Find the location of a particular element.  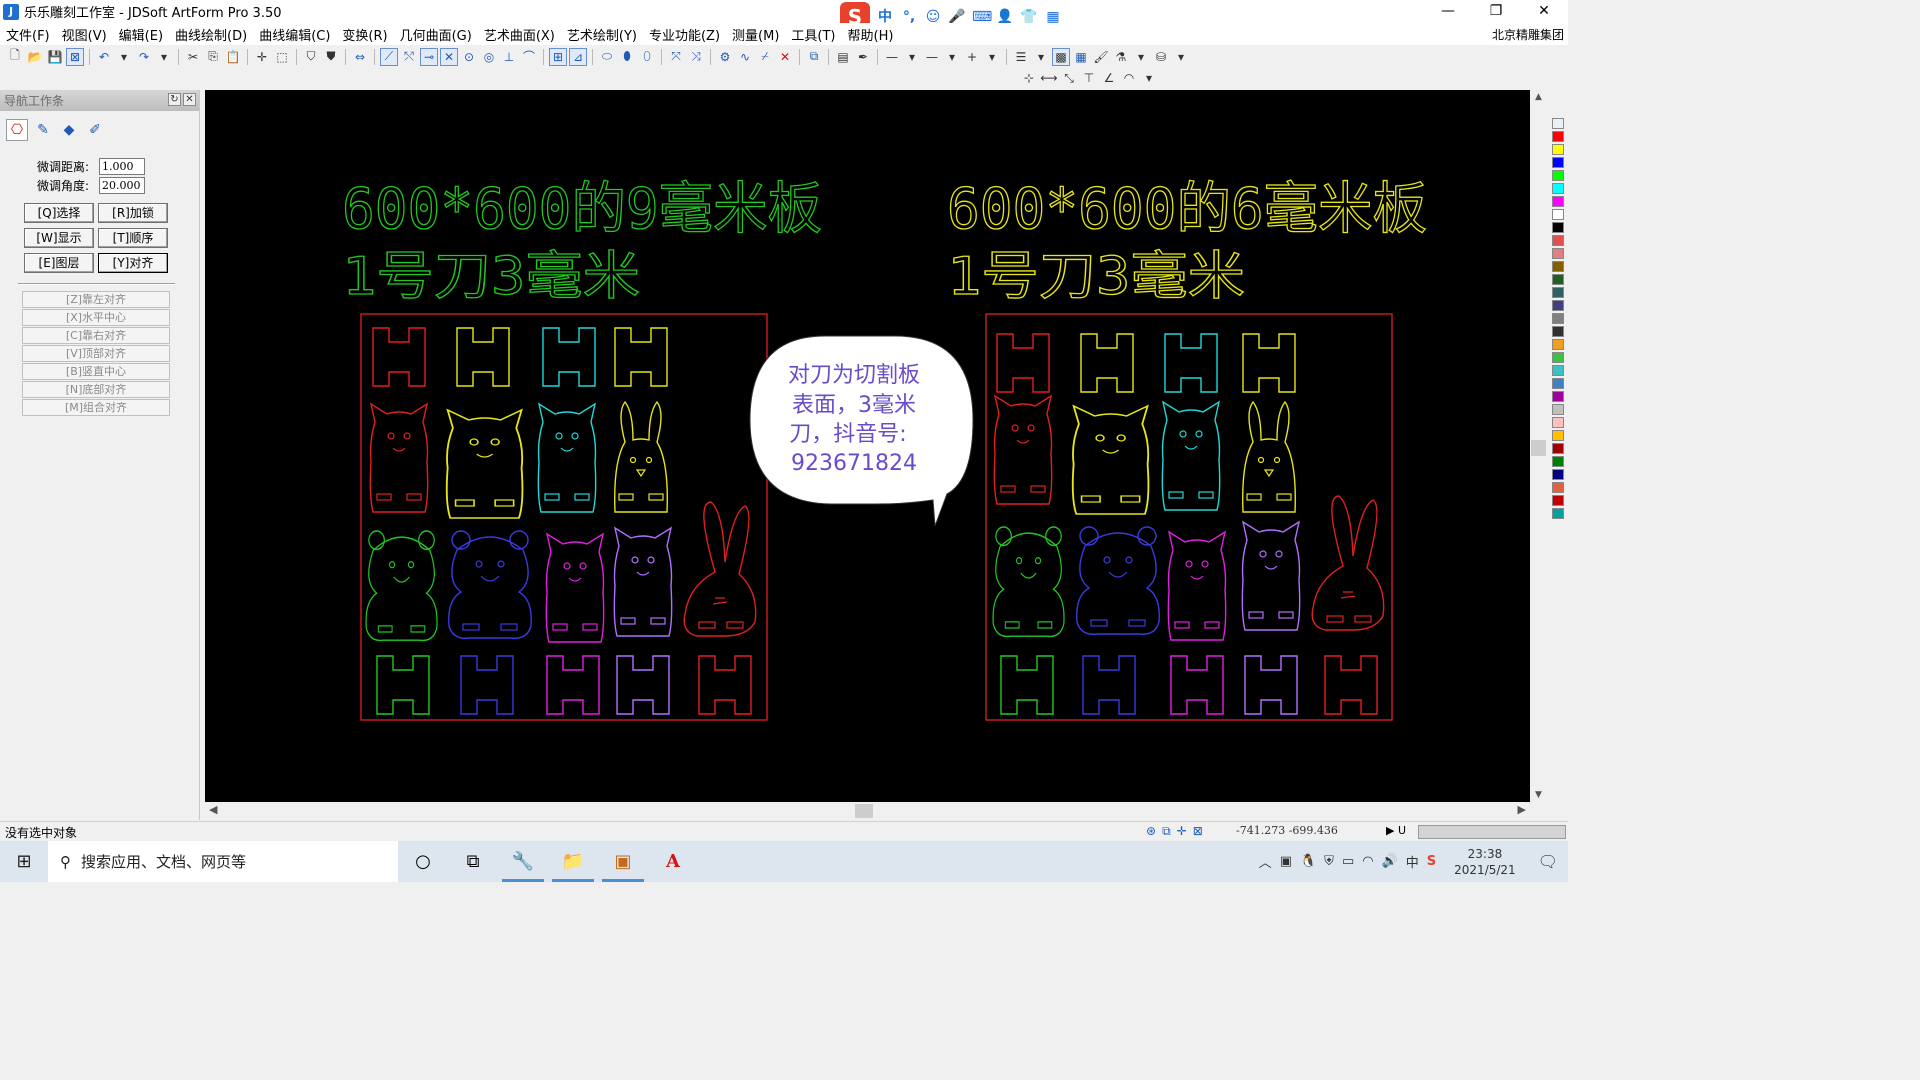

jdsoft-app-icon: 🔧 is located at coordinates (523, 861).